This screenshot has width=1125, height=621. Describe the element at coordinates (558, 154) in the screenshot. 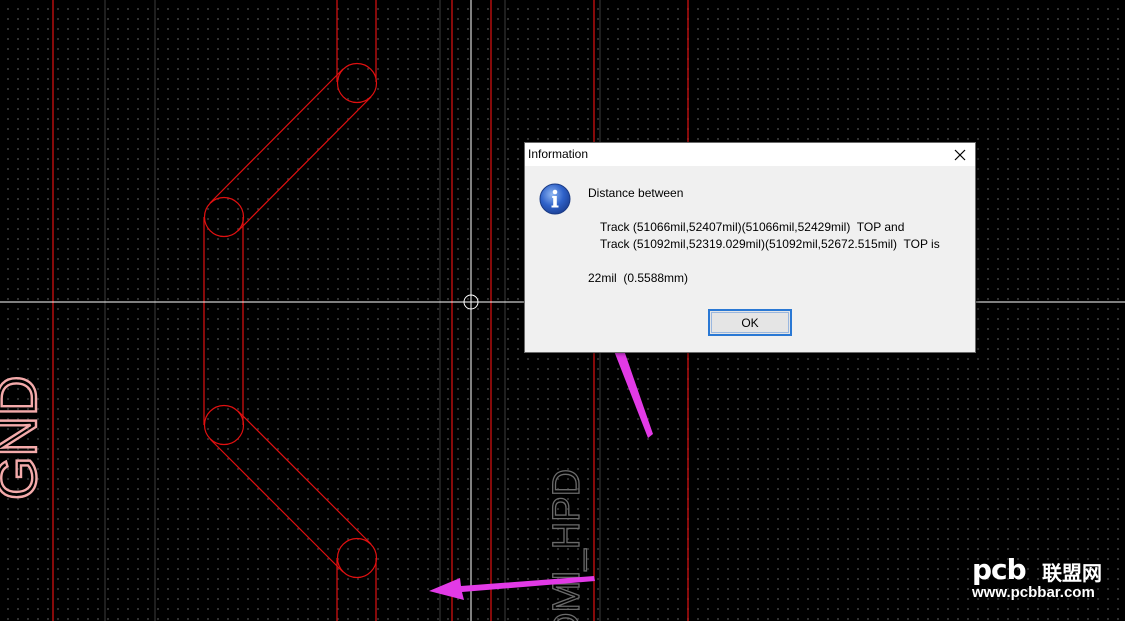

I see `dialog-title: Information` at that location.